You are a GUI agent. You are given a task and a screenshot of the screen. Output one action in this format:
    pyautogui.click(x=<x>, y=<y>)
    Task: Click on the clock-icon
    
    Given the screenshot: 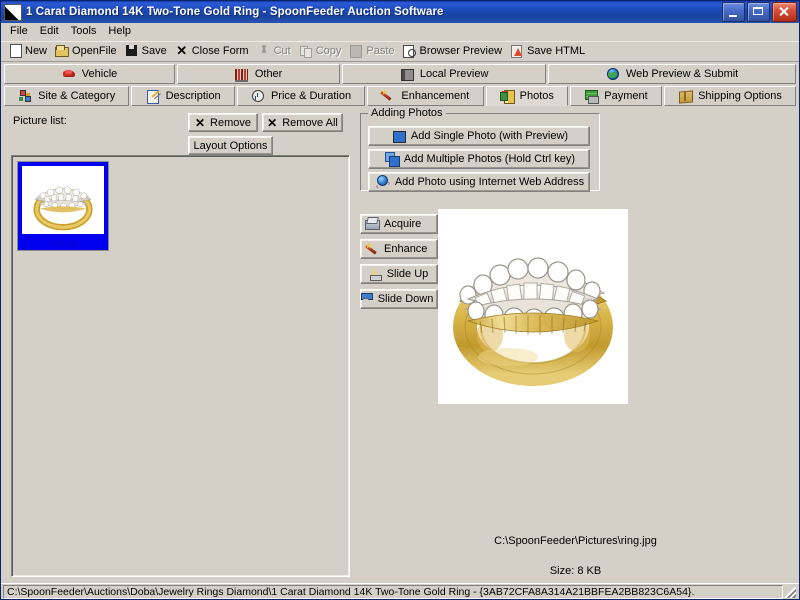 What is the action you would take?
    pyautogui.click(x=258, y=96)
    